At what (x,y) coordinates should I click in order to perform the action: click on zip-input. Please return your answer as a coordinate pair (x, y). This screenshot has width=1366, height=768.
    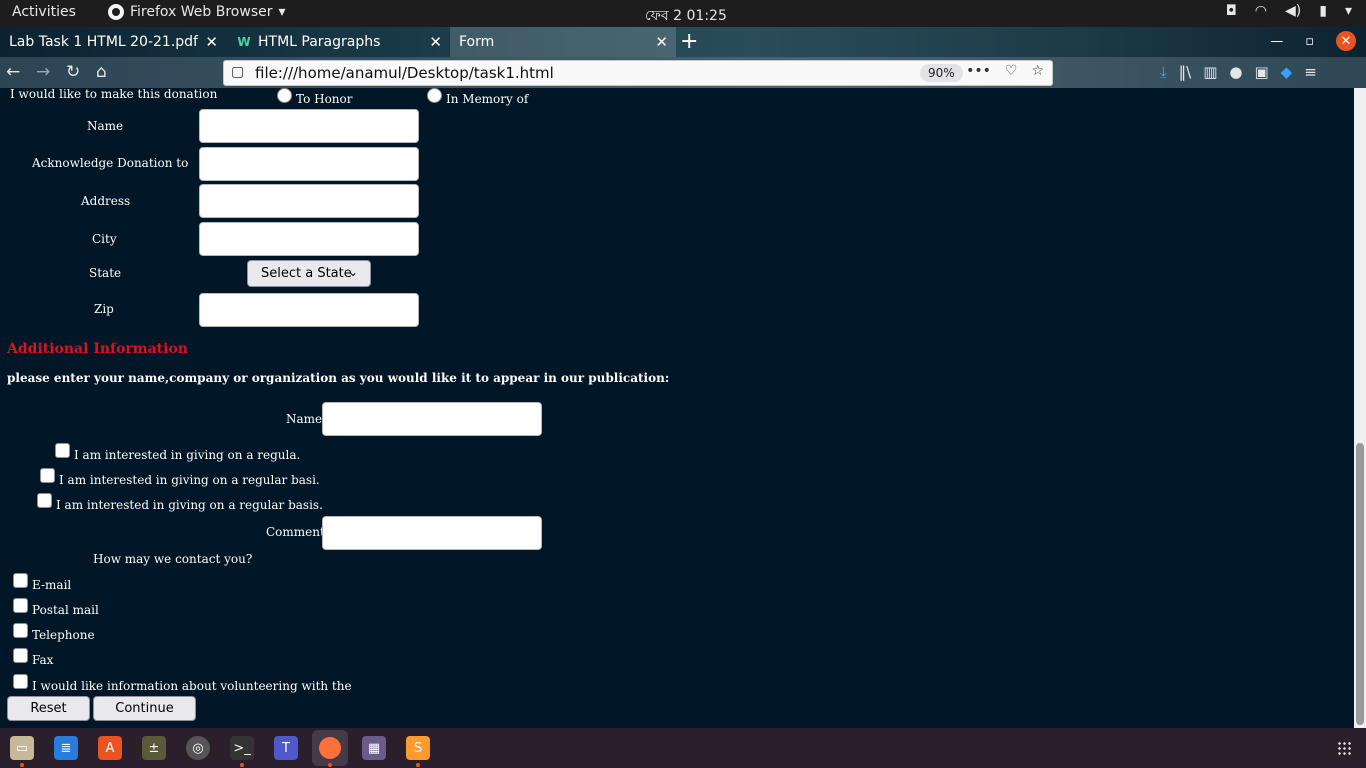
    Looking at the image, I should click on (309, 310).